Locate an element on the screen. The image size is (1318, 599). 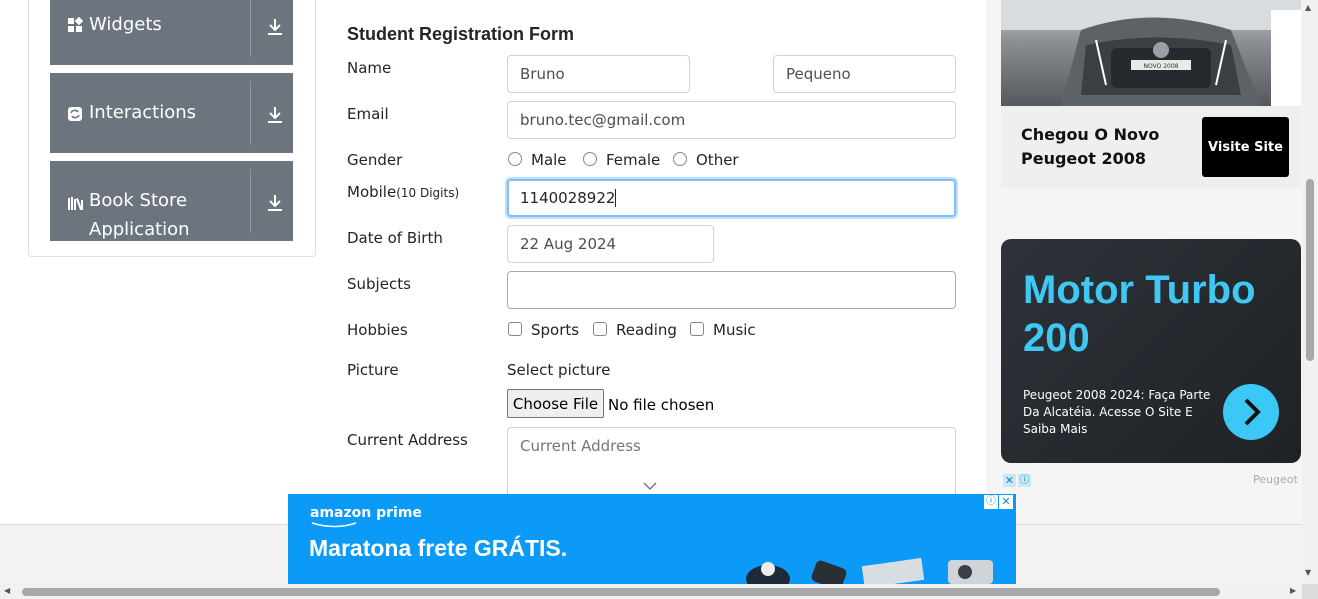
chevron-down-icon is located at coordinates (650, 486).